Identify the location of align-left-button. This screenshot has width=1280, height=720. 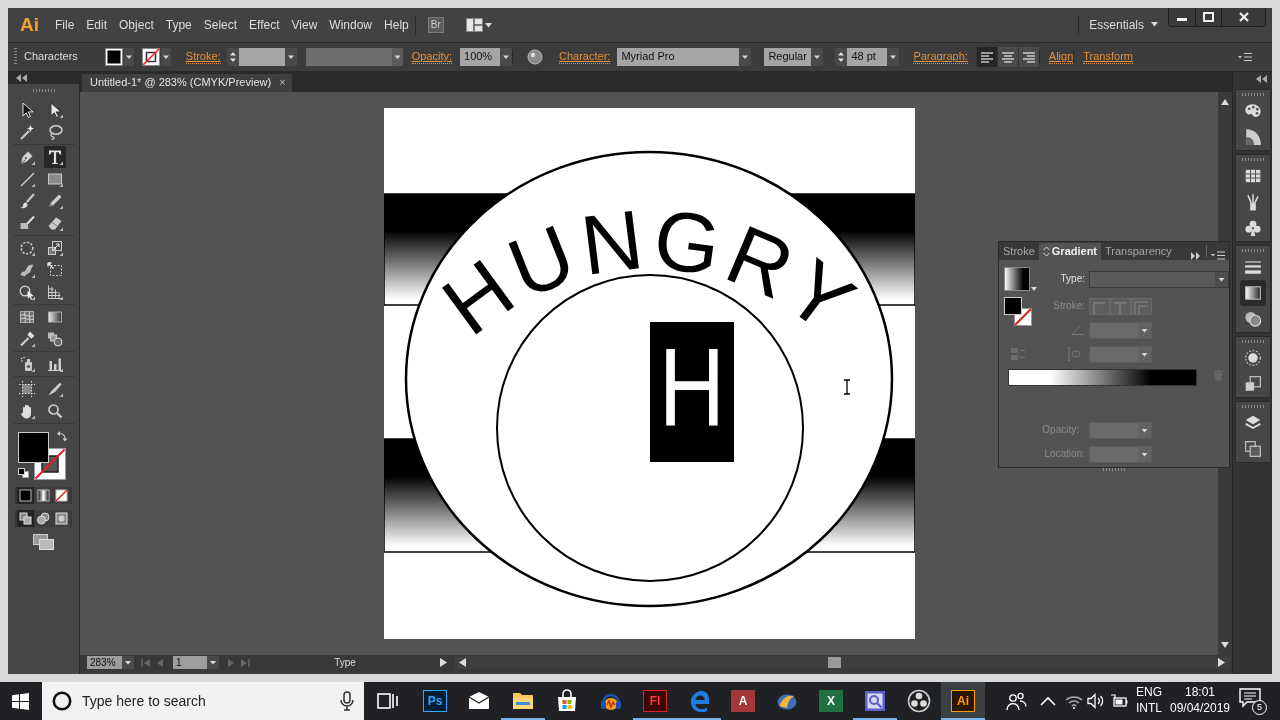
(986, 57).